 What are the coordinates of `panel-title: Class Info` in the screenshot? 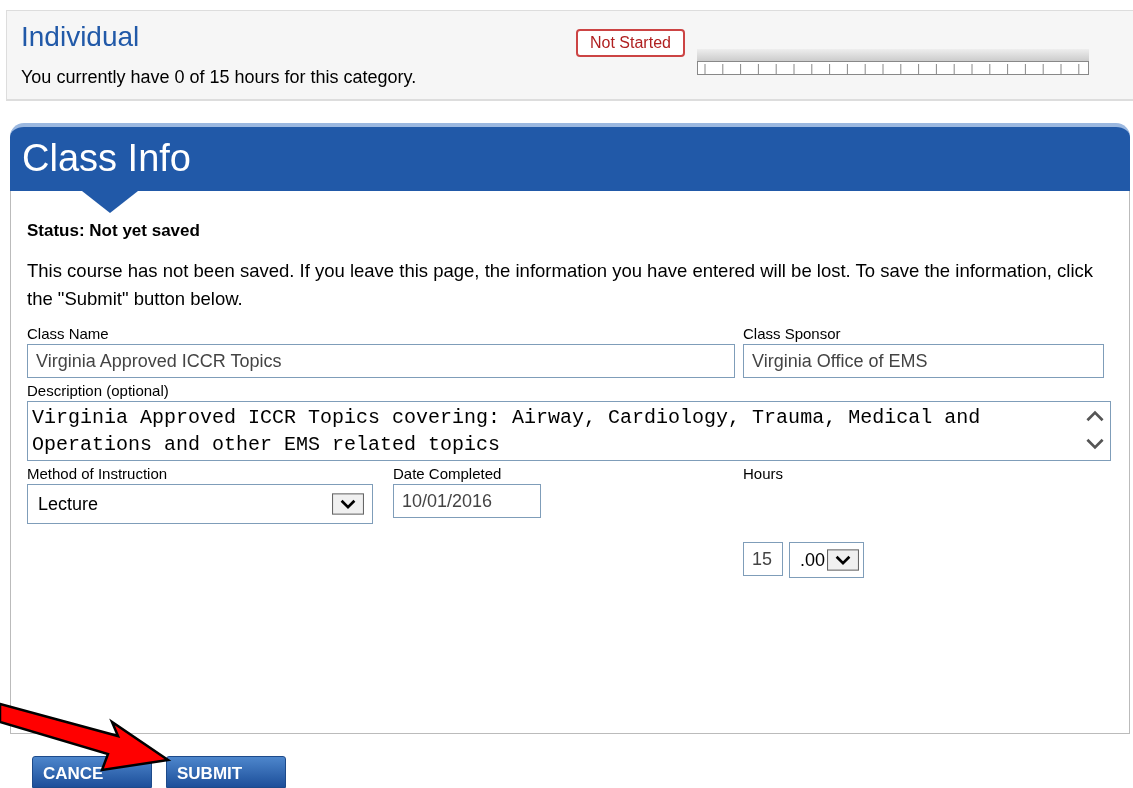 It's located at (106, 158).